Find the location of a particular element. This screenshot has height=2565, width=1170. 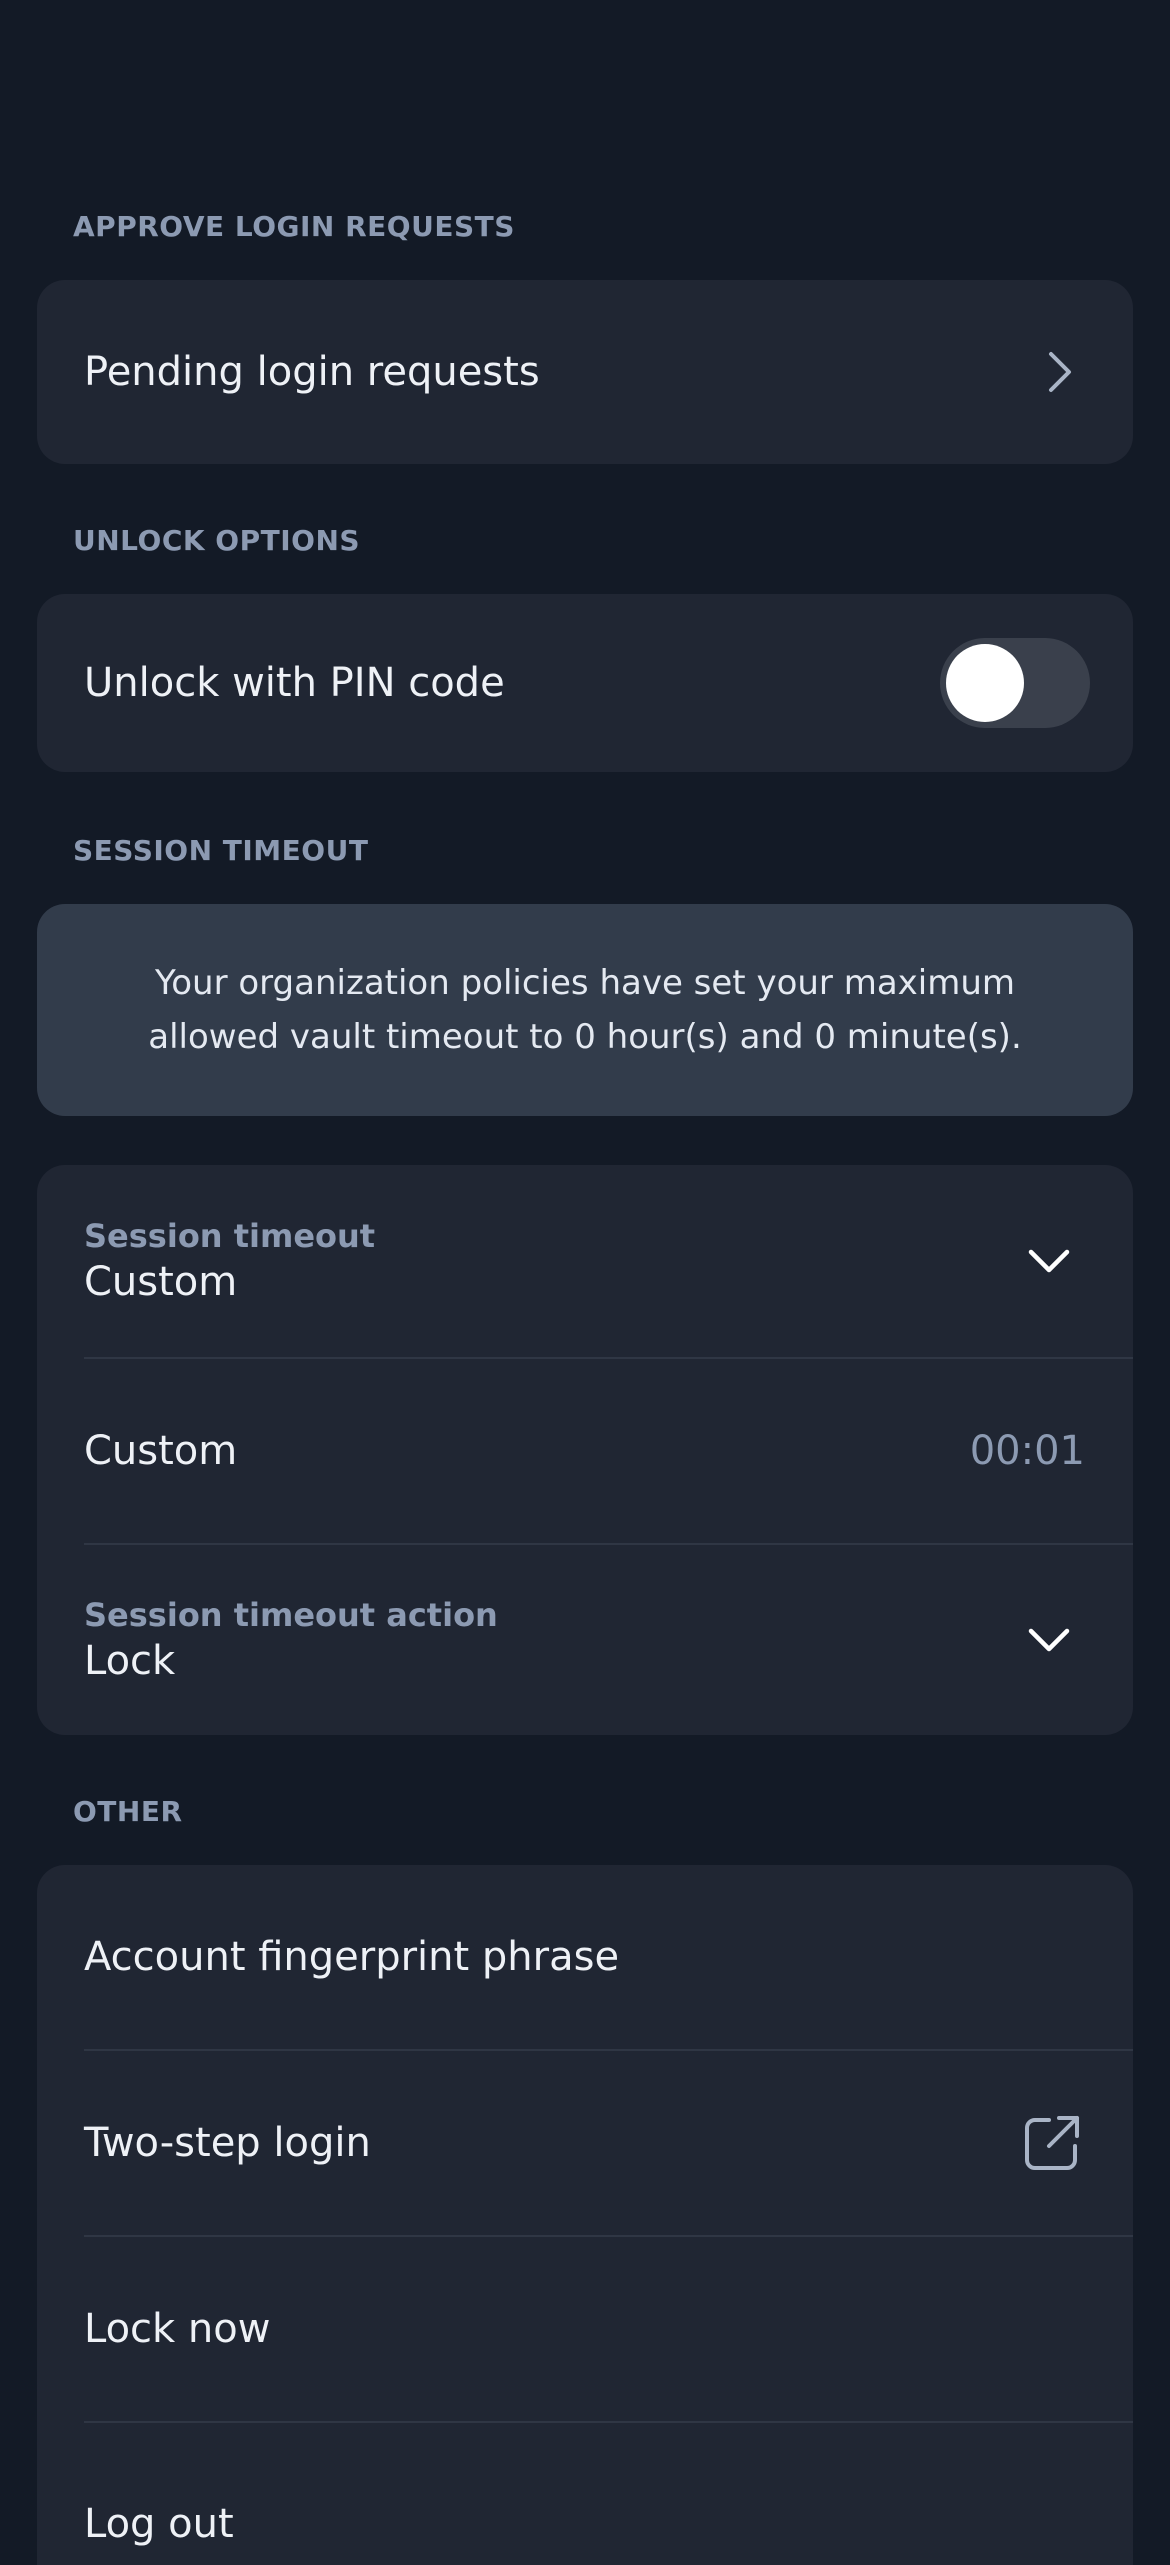

account-fingerprint-row: Account fingerprint phrase is located at coordinates (585, 1957).